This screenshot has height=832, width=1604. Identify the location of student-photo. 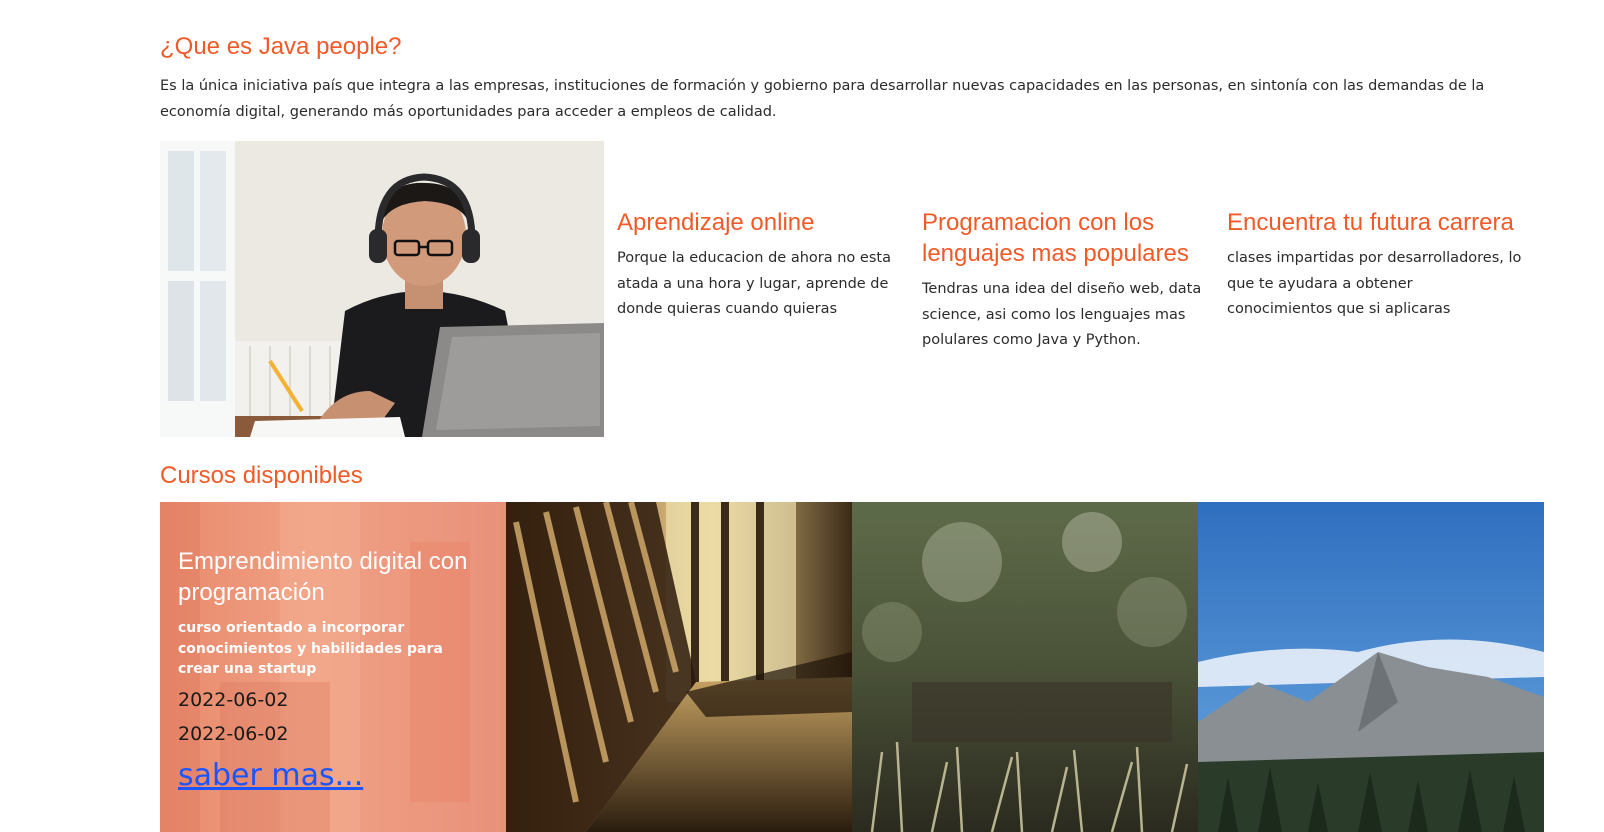
(382, 289).